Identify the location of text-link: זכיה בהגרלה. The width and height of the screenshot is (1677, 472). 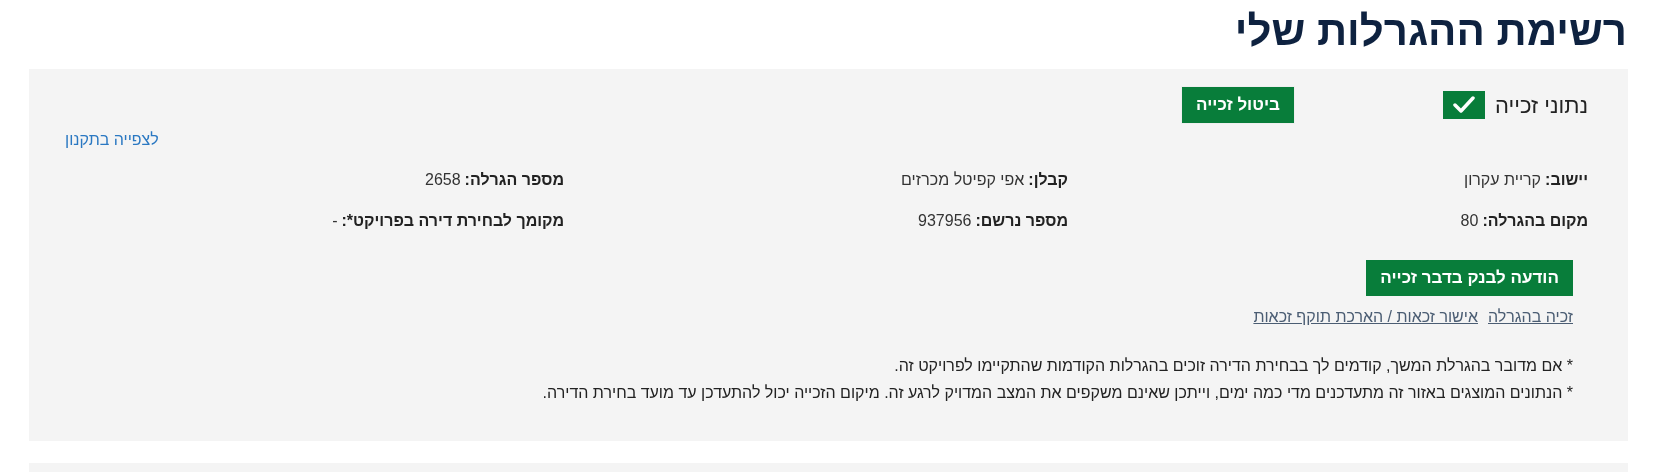
(1530, 317).